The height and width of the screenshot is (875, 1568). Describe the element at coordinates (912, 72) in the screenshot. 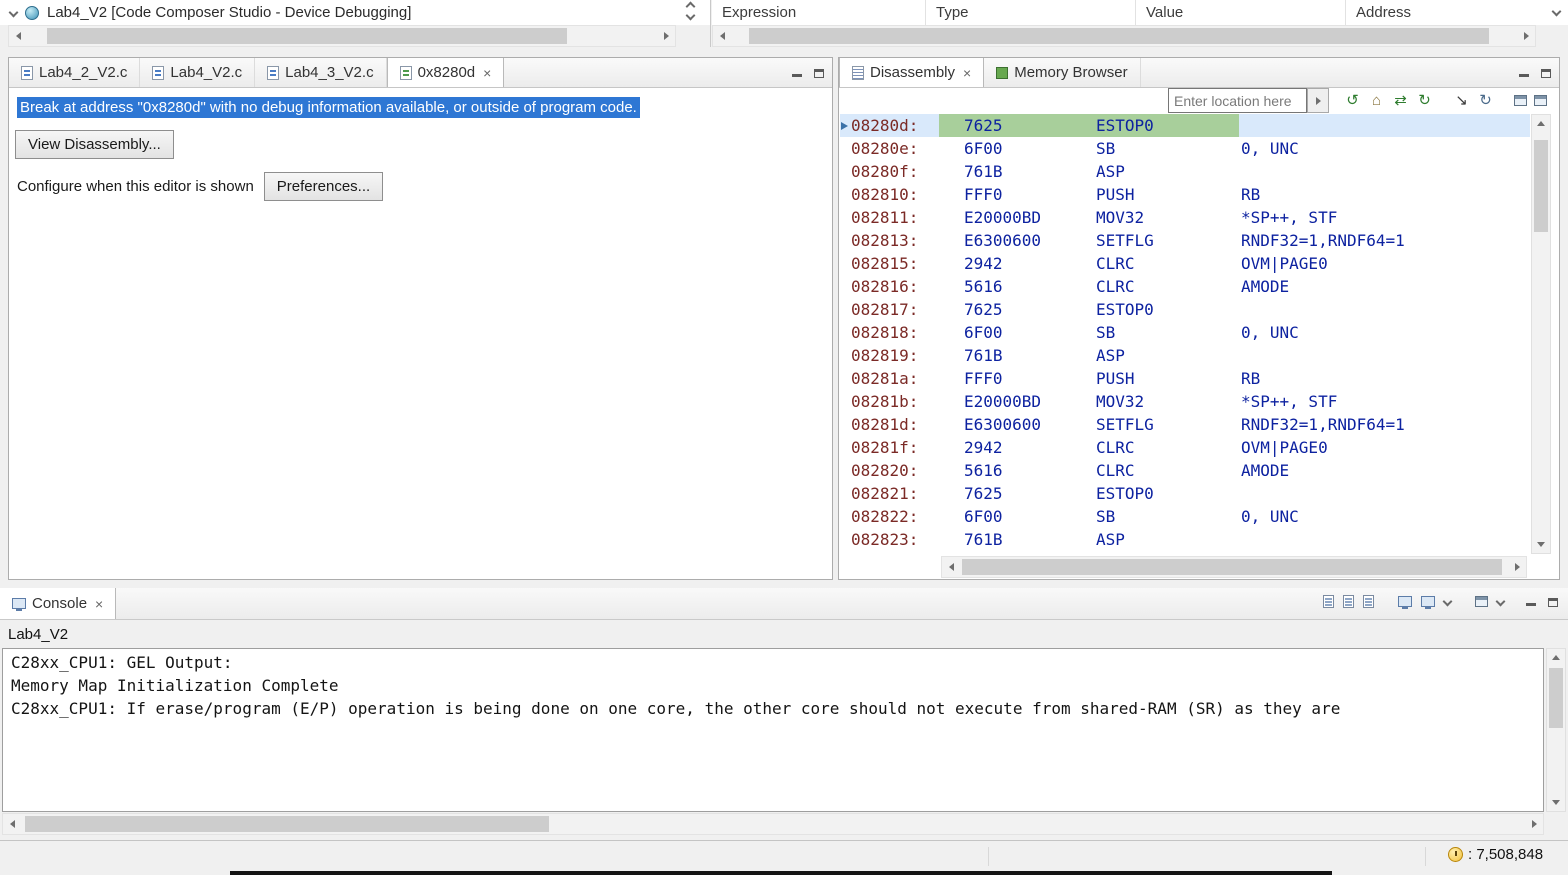

I see `tab-disassembly: Disassembly ×` at that location.